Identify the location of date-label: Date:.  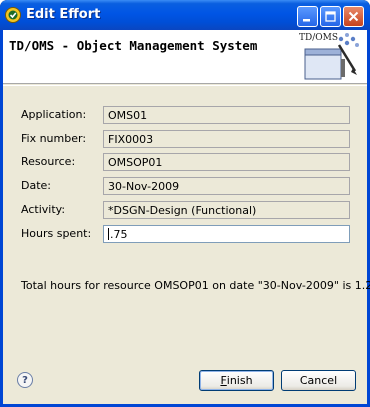
(36, 185).